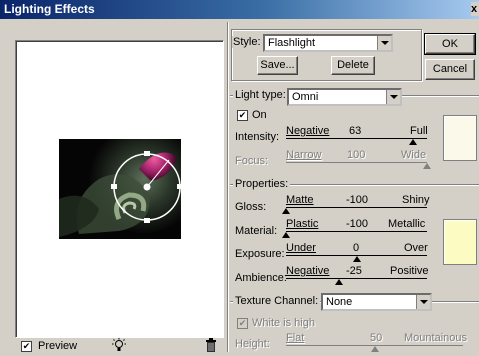  I want to click on ambience-max-label: Positive, so click(409, 271).